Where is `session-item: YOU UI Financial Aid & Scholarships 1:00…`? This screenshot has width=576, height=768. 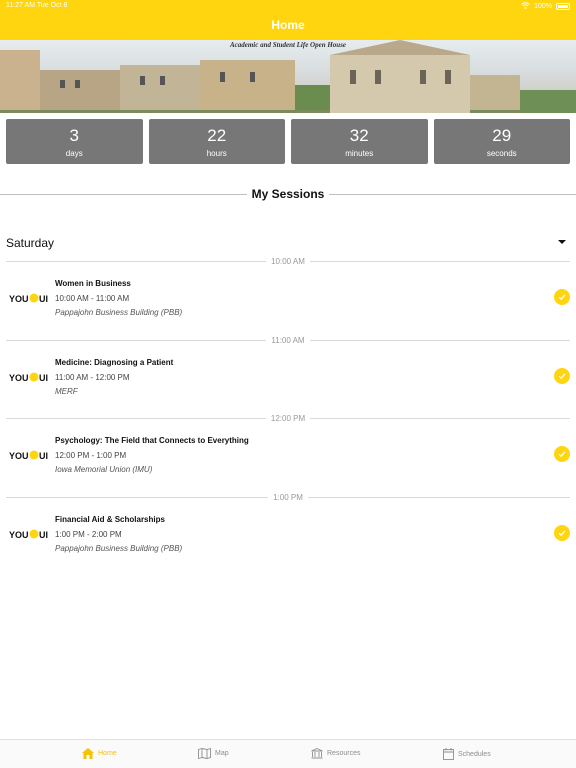 session-item: YOU UI Financial Aid & Scholarships 1:00… is located at coordinates (288, 540).